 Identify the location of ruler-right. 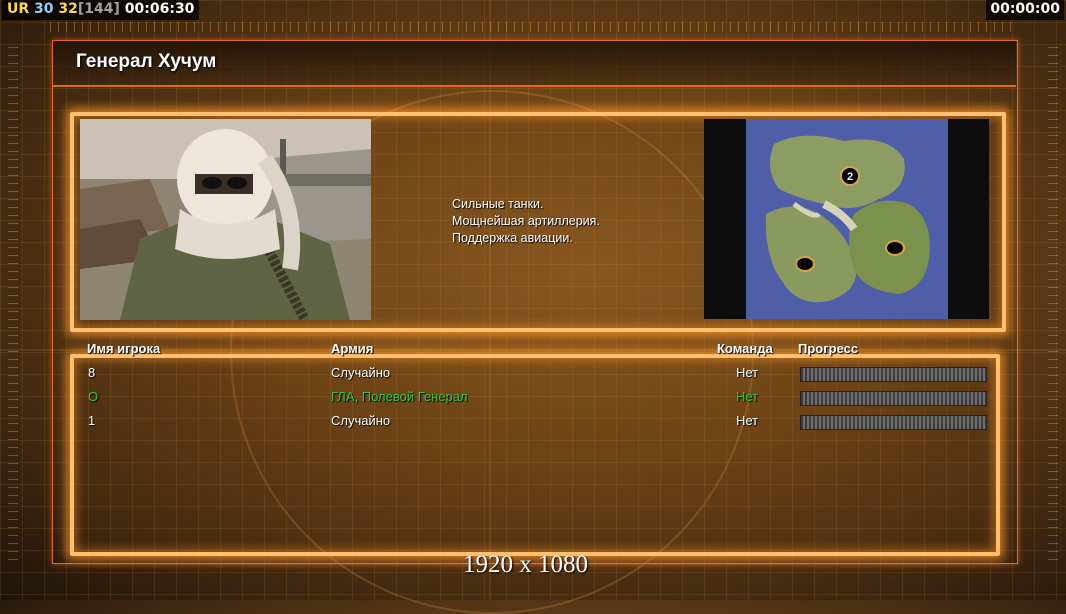
(1053, 300).